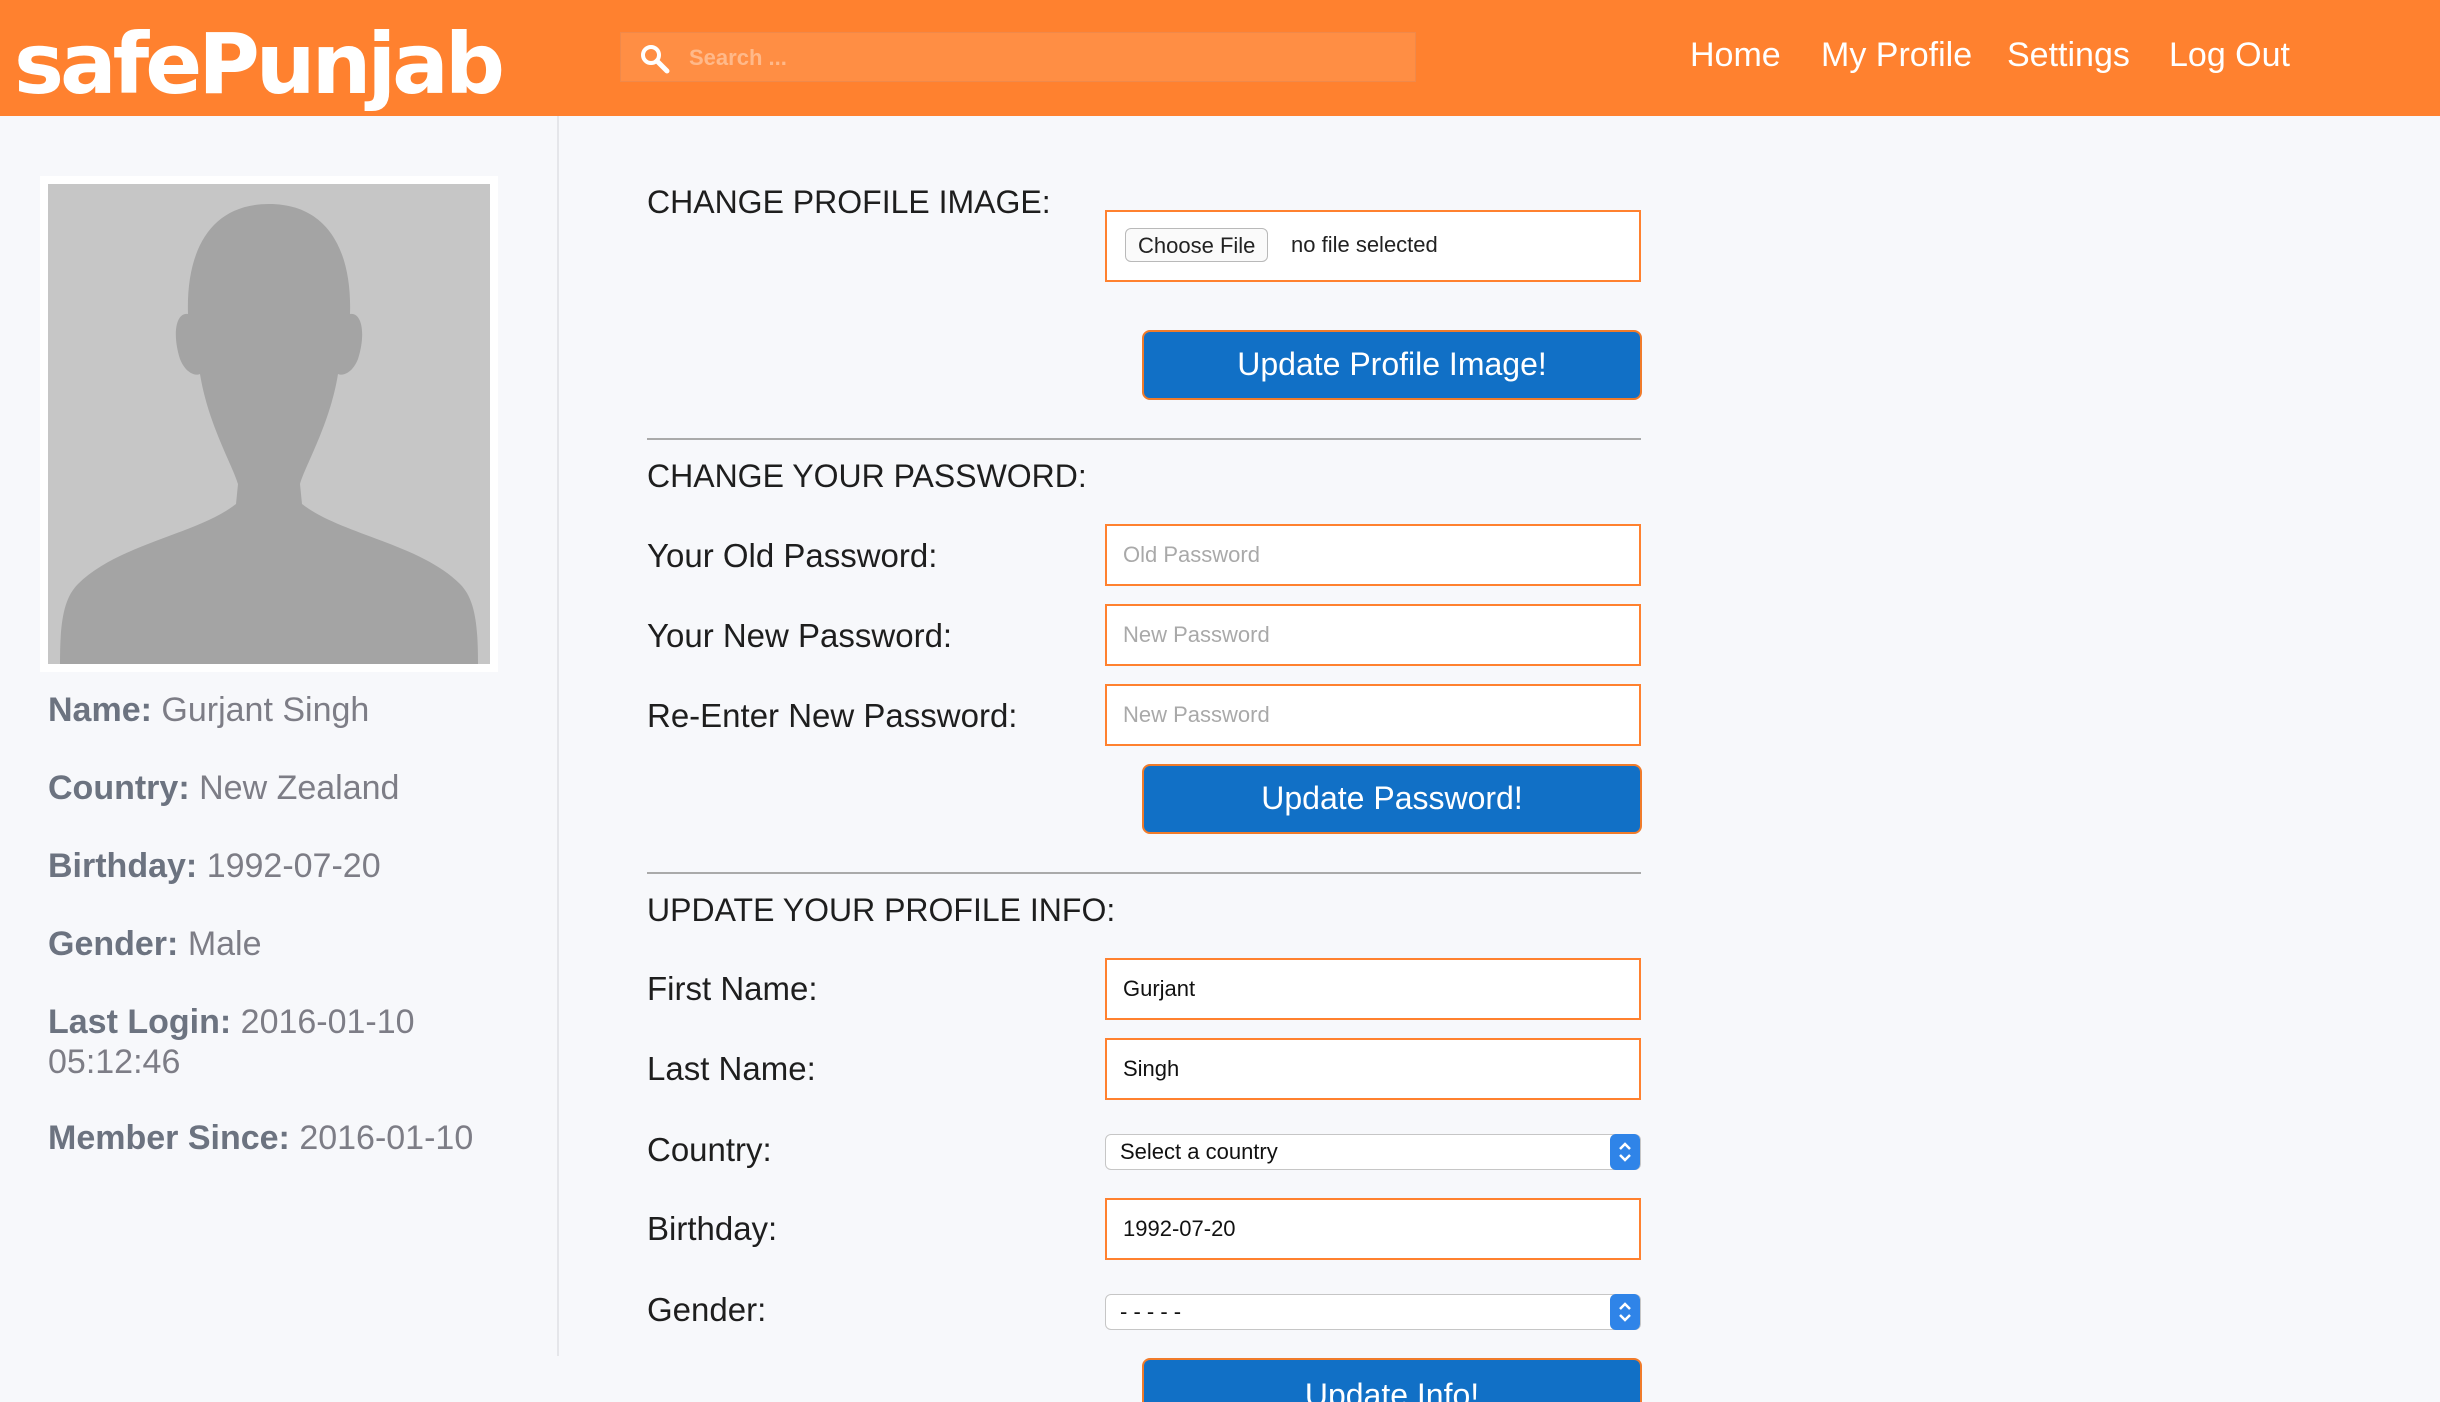  Describe the element at coordinates (231, 1042) in the screenshot. I see `profile-last-login: Last Login: 2016-01-10 05:12:46` at that location.